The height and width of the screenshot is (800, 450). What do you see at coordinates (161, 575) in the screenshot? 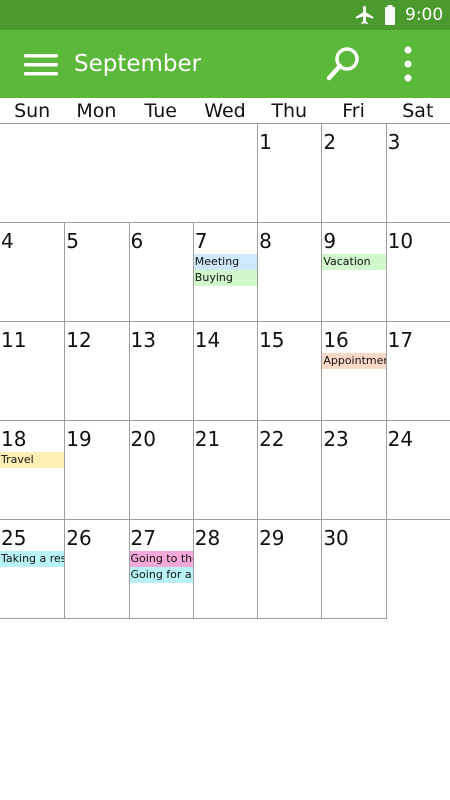
I see `event-chip: Going for a` at bounding box center [161, 575].